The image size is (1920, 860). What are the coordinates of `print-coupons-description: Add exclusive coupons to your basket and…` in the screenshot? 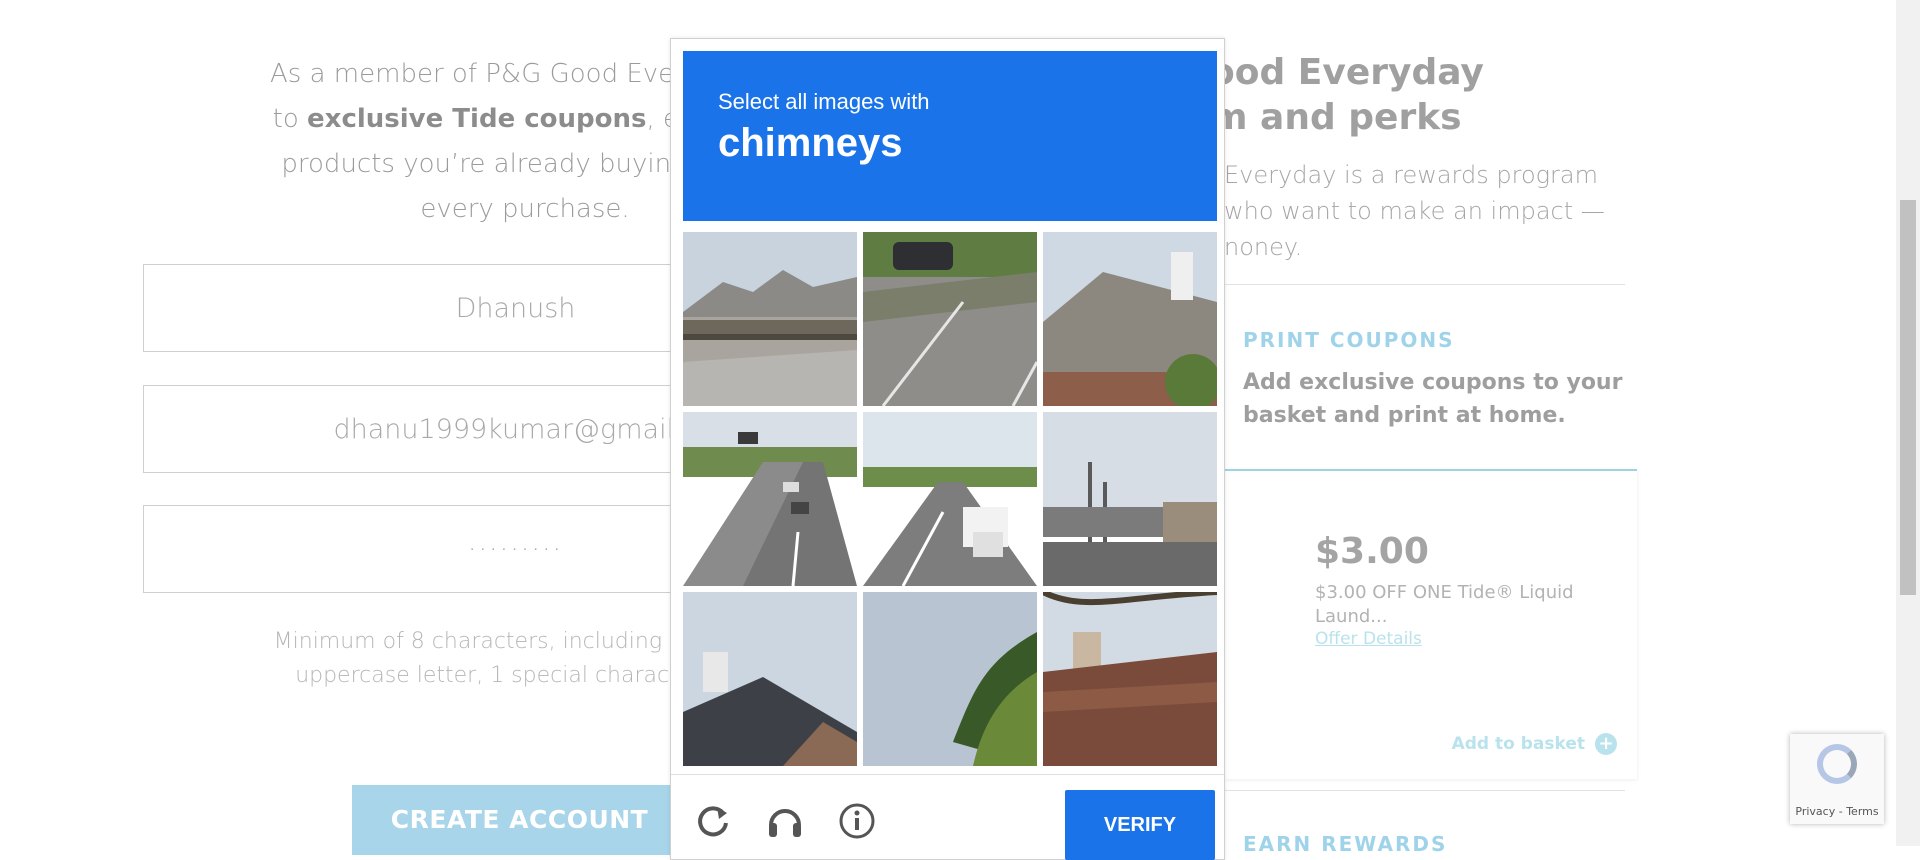 It's located at (1433, 399).